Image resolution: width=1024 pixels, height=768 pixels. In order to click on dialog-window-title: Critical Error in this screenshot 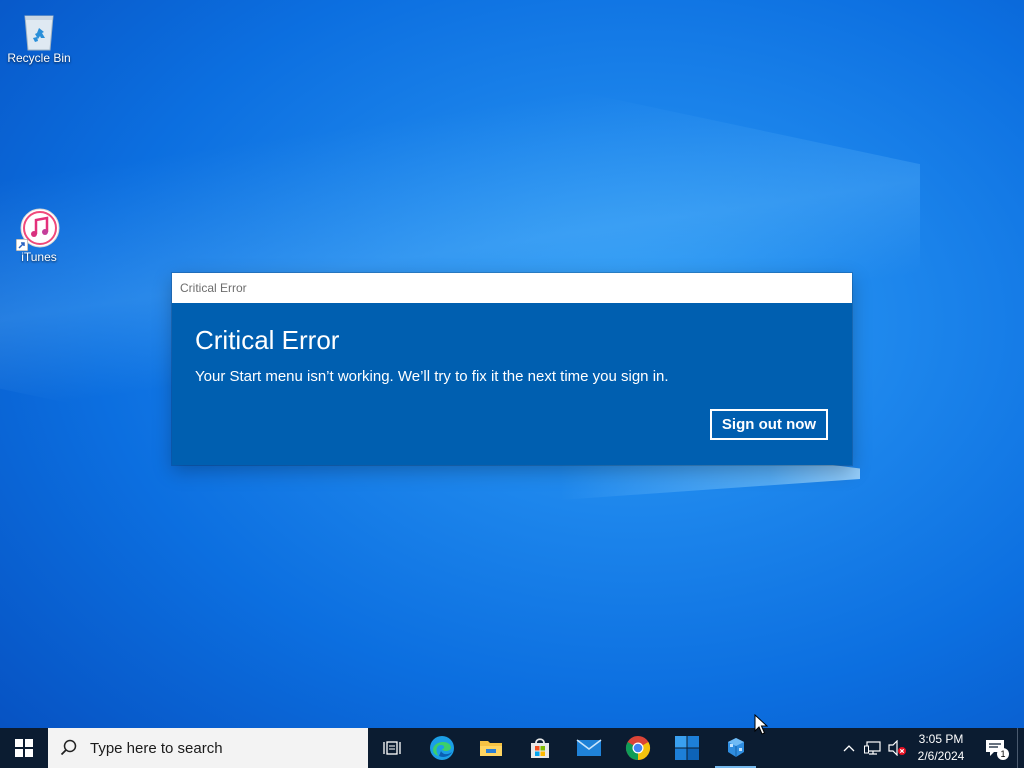, I will do `click(213, 288)`.